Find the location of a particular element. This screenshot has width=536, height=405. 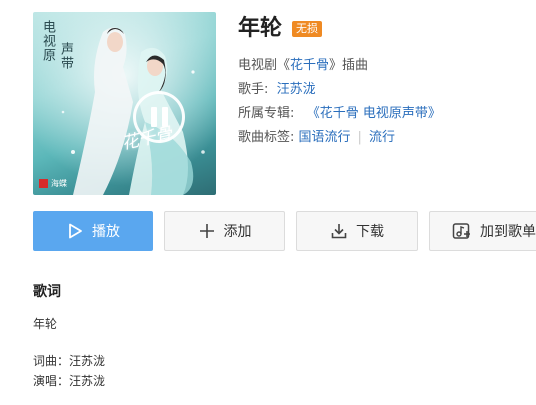

plus-icon is located at coordinates (206, 231).